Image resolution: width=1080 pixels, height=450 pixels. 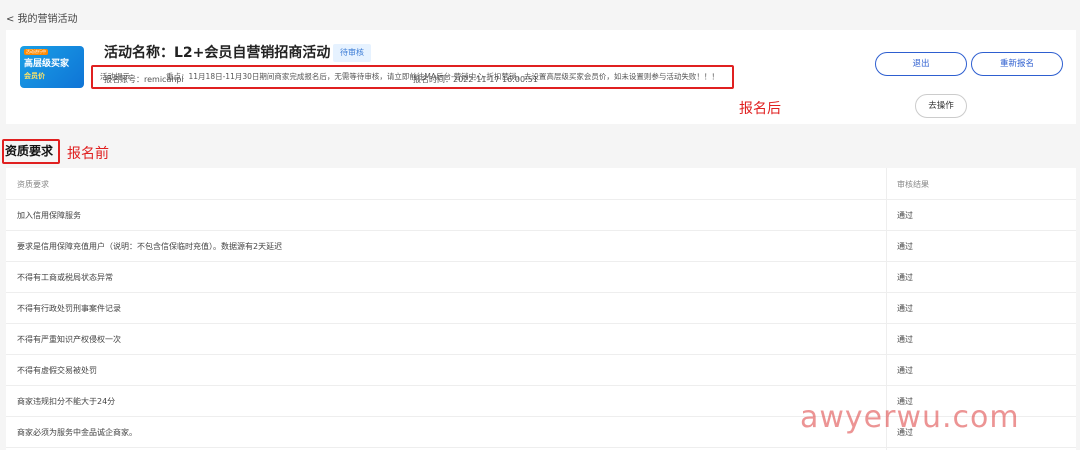 I want to click on requirement-cell: 不得有严重知识产权侵权一次, so click(x=69, y=339).